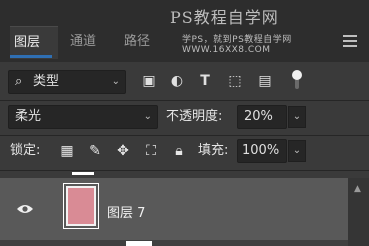 This screenshot has height=246, width=369. Describe the element at coordinates (265, 81) in the screenshot. I see `smart-object-filter-icon: ▤` at that location.